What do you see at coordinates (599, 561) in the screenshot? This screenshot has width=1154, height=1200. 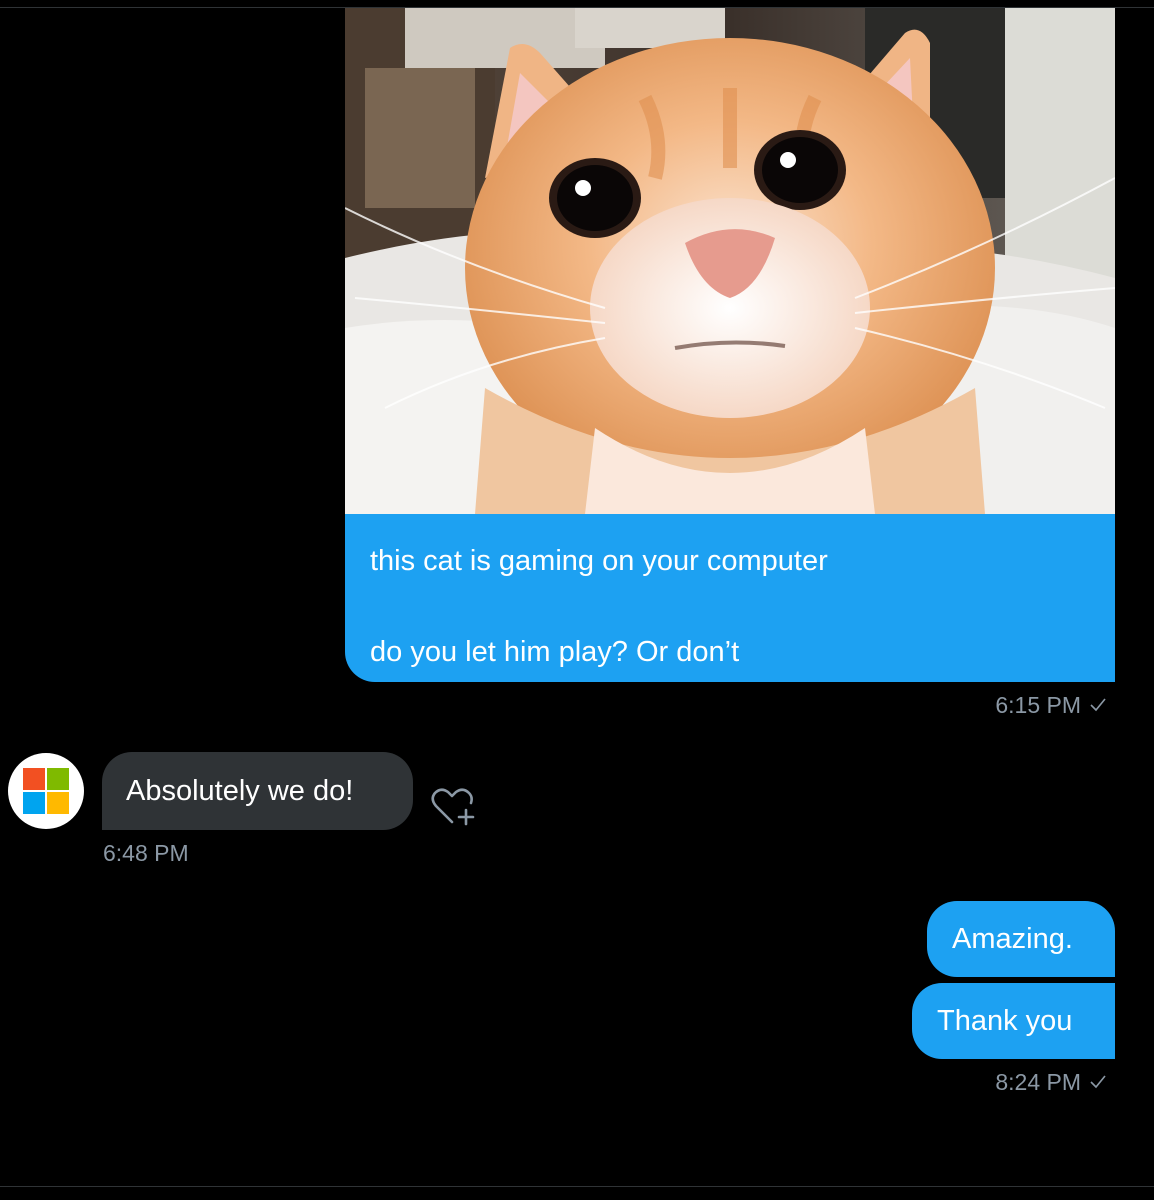 I see `media-caption-line1: this cat is gaming on your computer` at bounding box center [599, 561].